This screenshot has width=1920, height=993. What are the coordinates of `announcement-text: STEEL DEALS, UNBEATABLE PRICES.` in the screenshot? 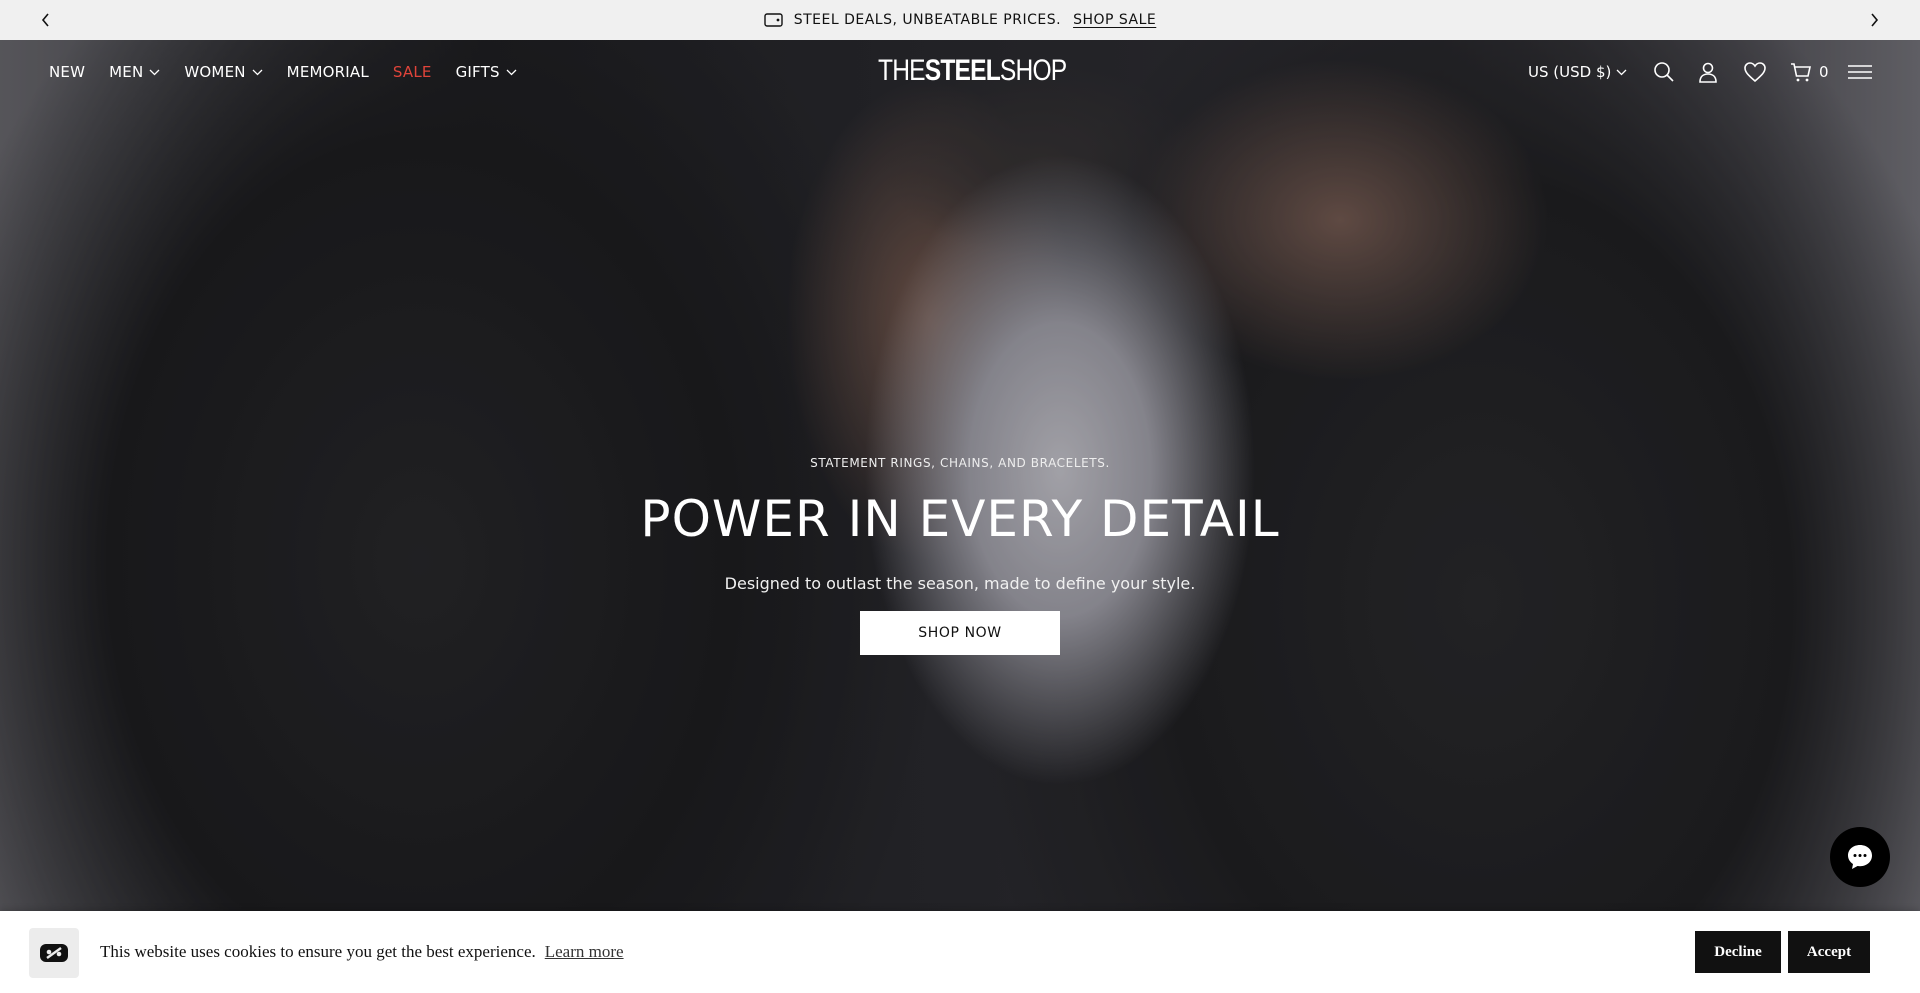 It's located at (927, 20).